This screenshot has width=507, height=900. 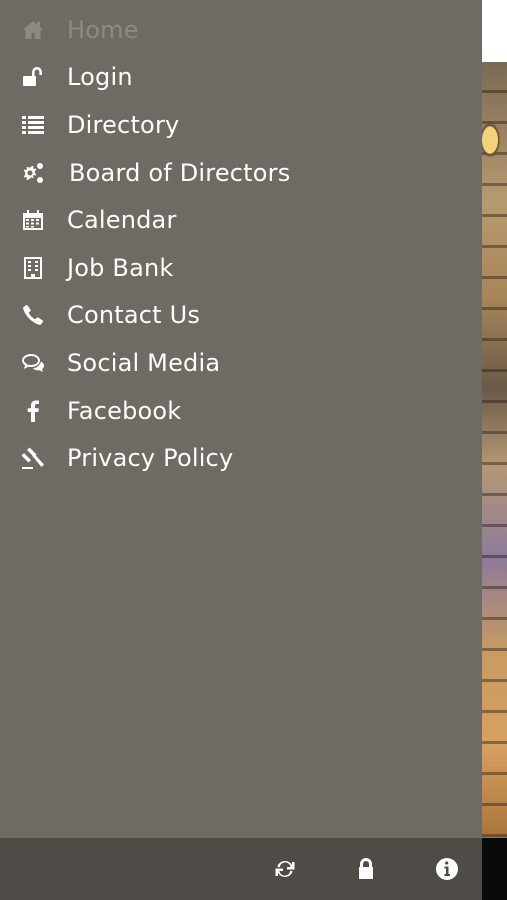 What do you see at coordinates (33, 77) in the screenshot?
I see `unlock-icon` at bounding box center [33, 77].